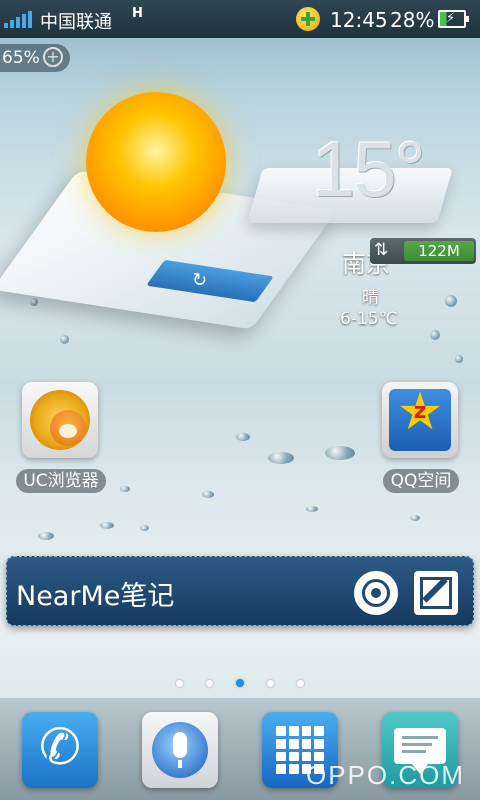 This screenshot has height=800, width=480. I want to click on watermark: OPPO.COM, so click(386, 775).